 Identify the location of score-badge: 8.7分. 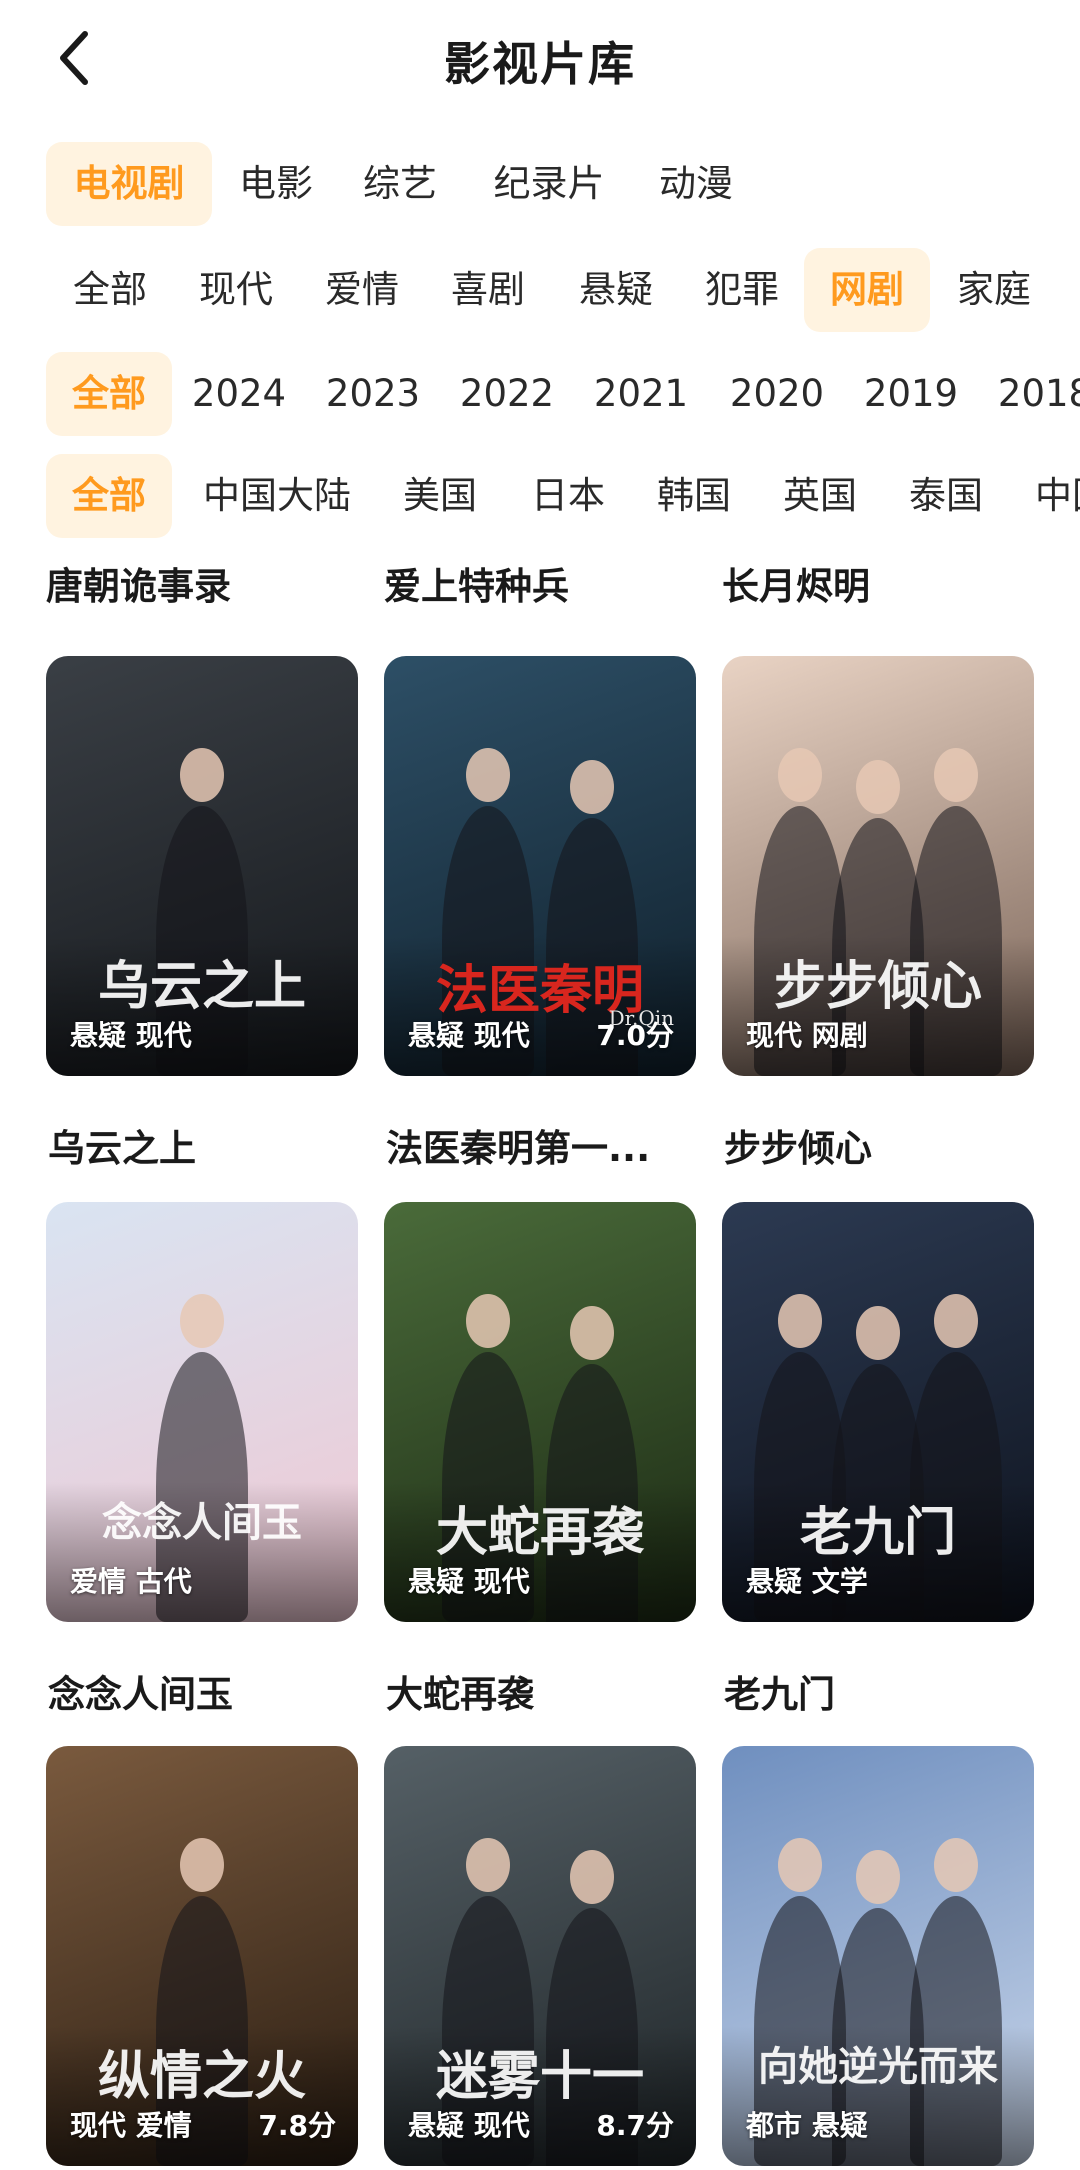
(635, 2125).